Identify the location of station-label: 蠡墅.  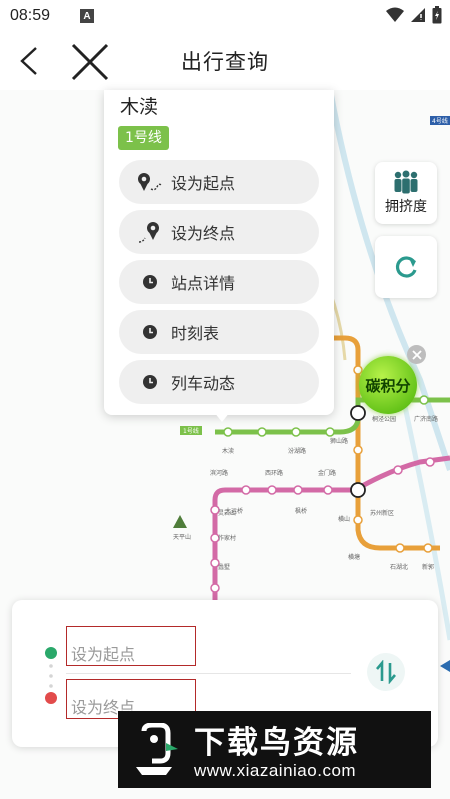
(224, 566).